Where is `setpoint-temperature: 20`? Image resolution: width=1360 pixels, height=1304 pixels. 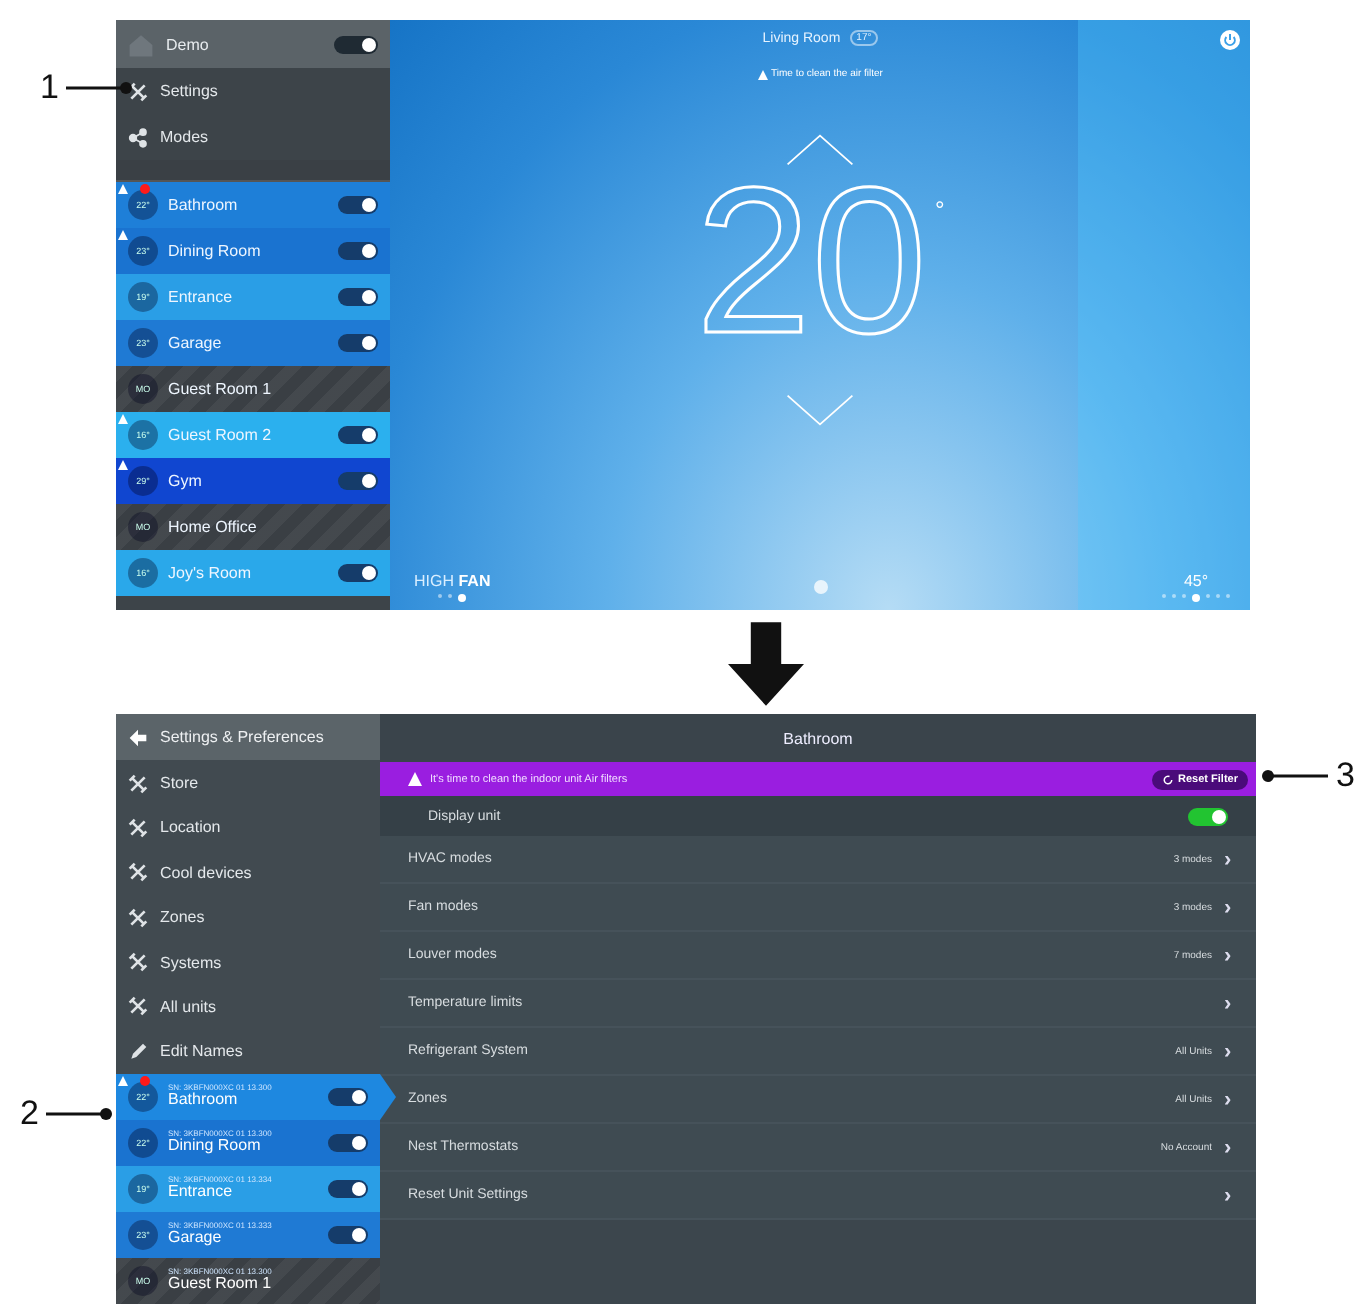
setpoint-temperature: 20 is located at coordinates (811, 262).